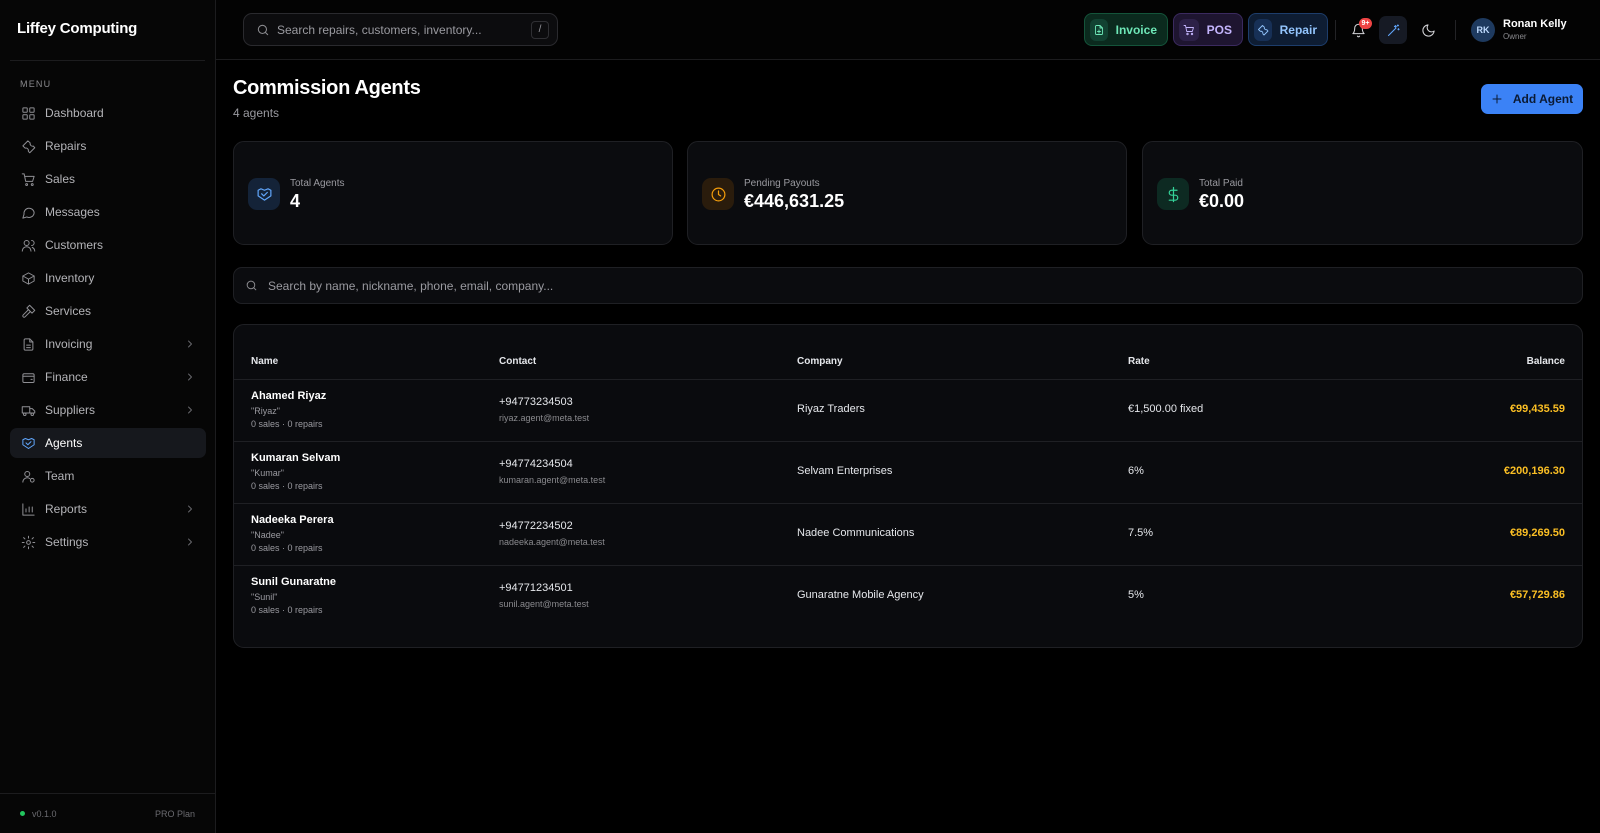 This screenshot has height=833, width=1600. I want to click on agent-nickname: "Riyaz", so click(265, 411).